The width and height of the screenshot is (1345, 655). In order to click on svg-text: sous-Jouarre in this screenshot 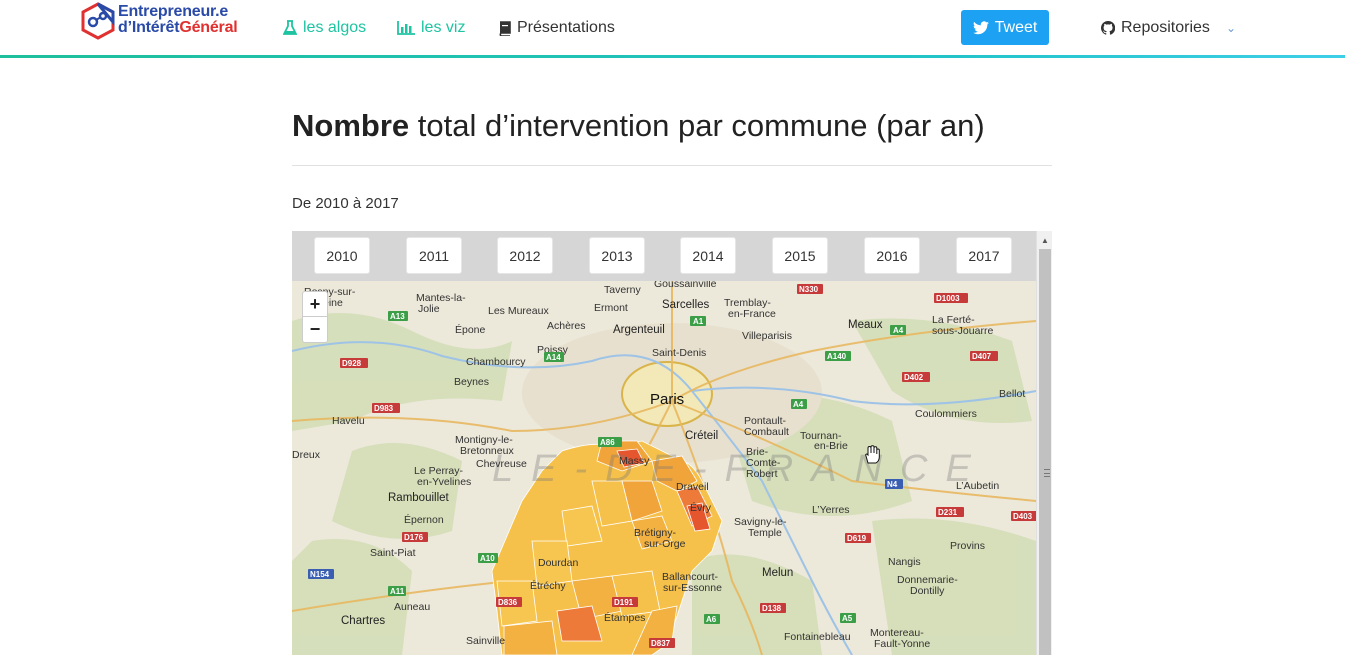, I will do `click(962, 331)`.